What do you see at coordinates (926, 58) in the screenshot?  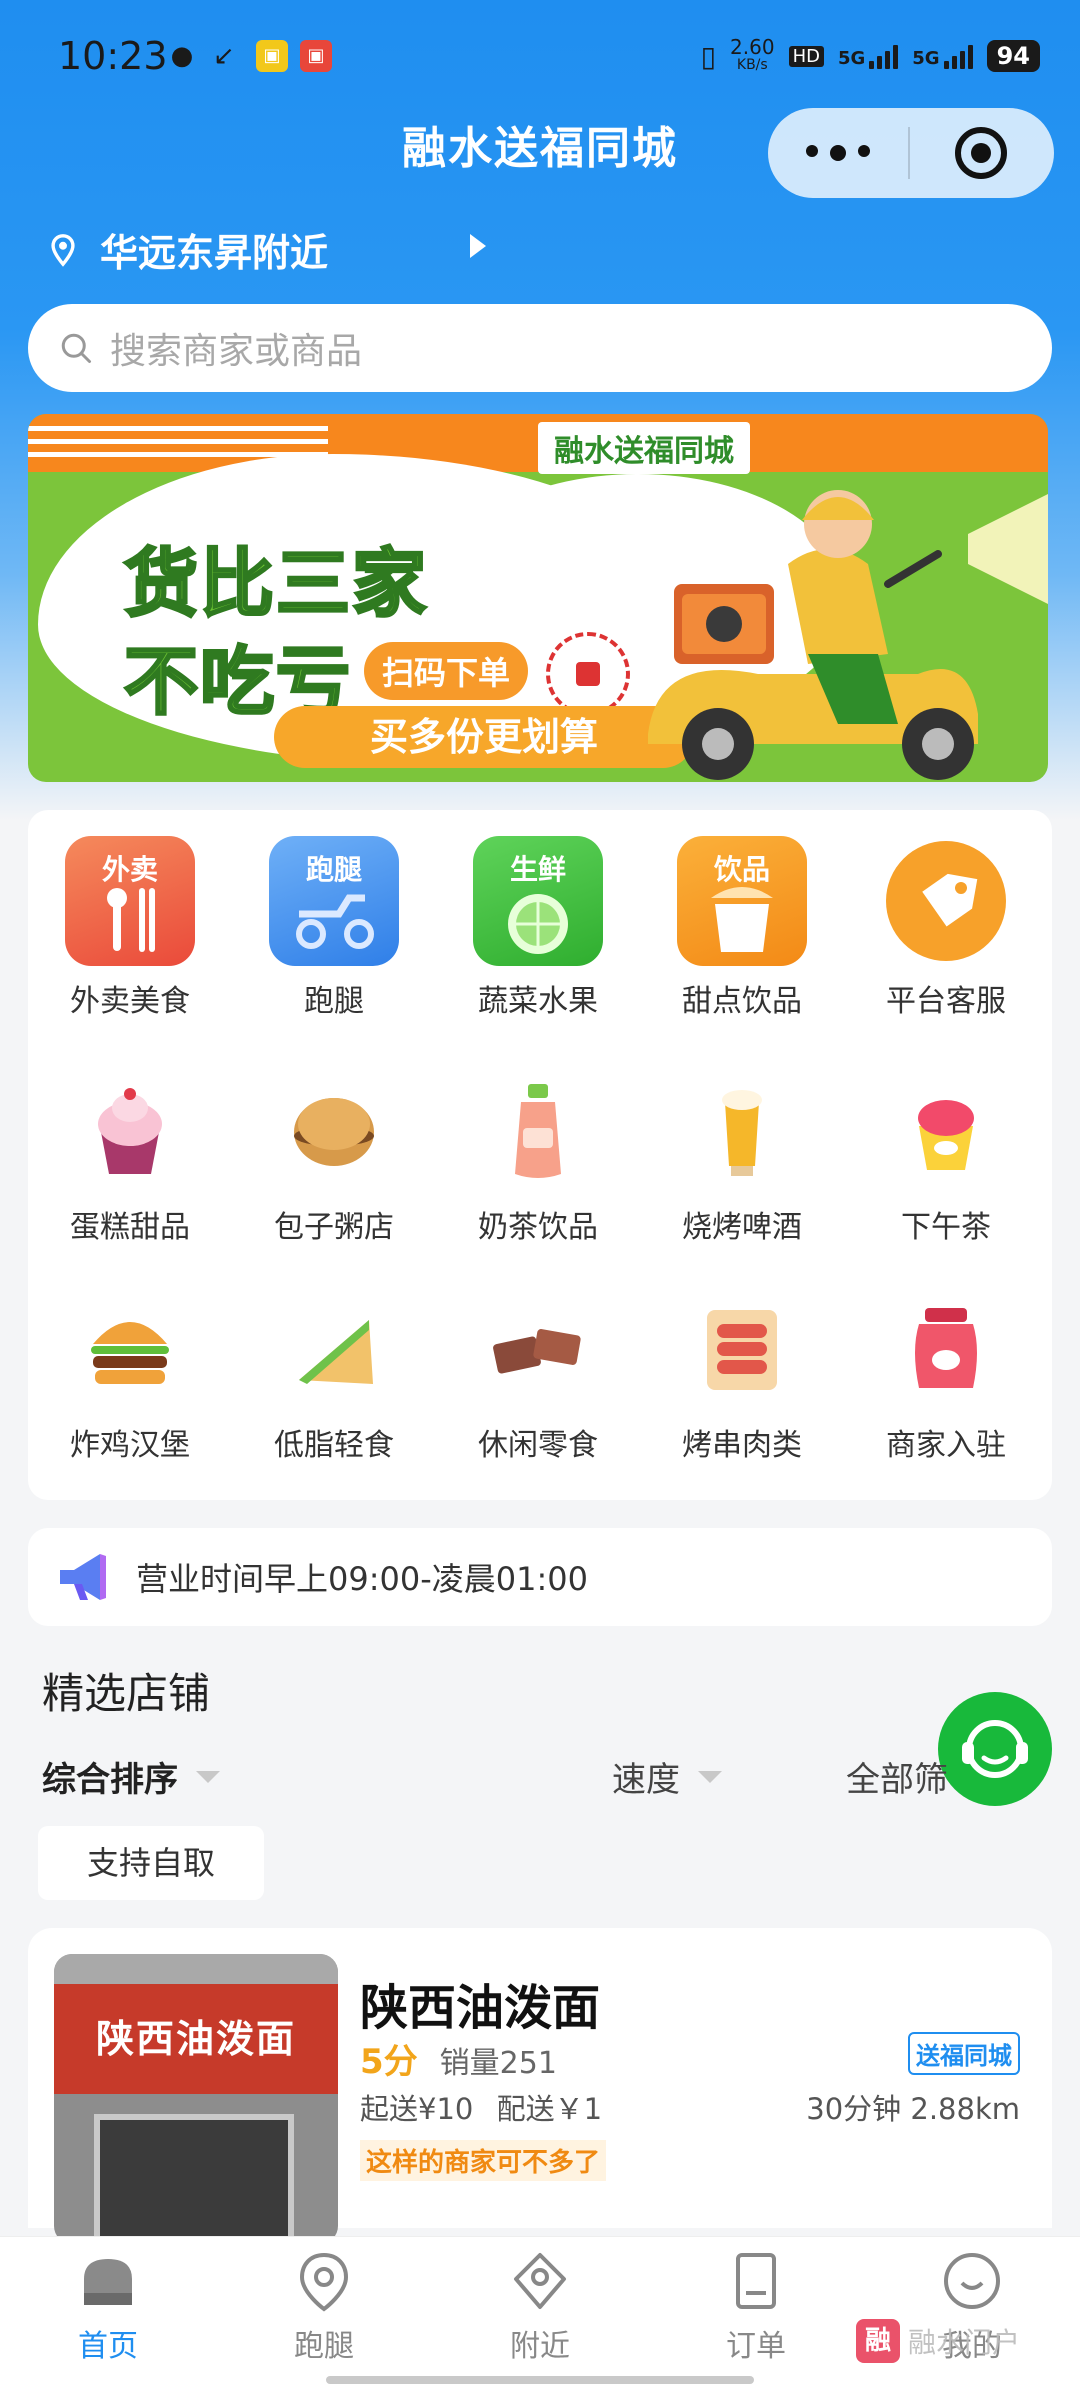 I see `sim2-label: 5G` at bounding box center [926, 58].